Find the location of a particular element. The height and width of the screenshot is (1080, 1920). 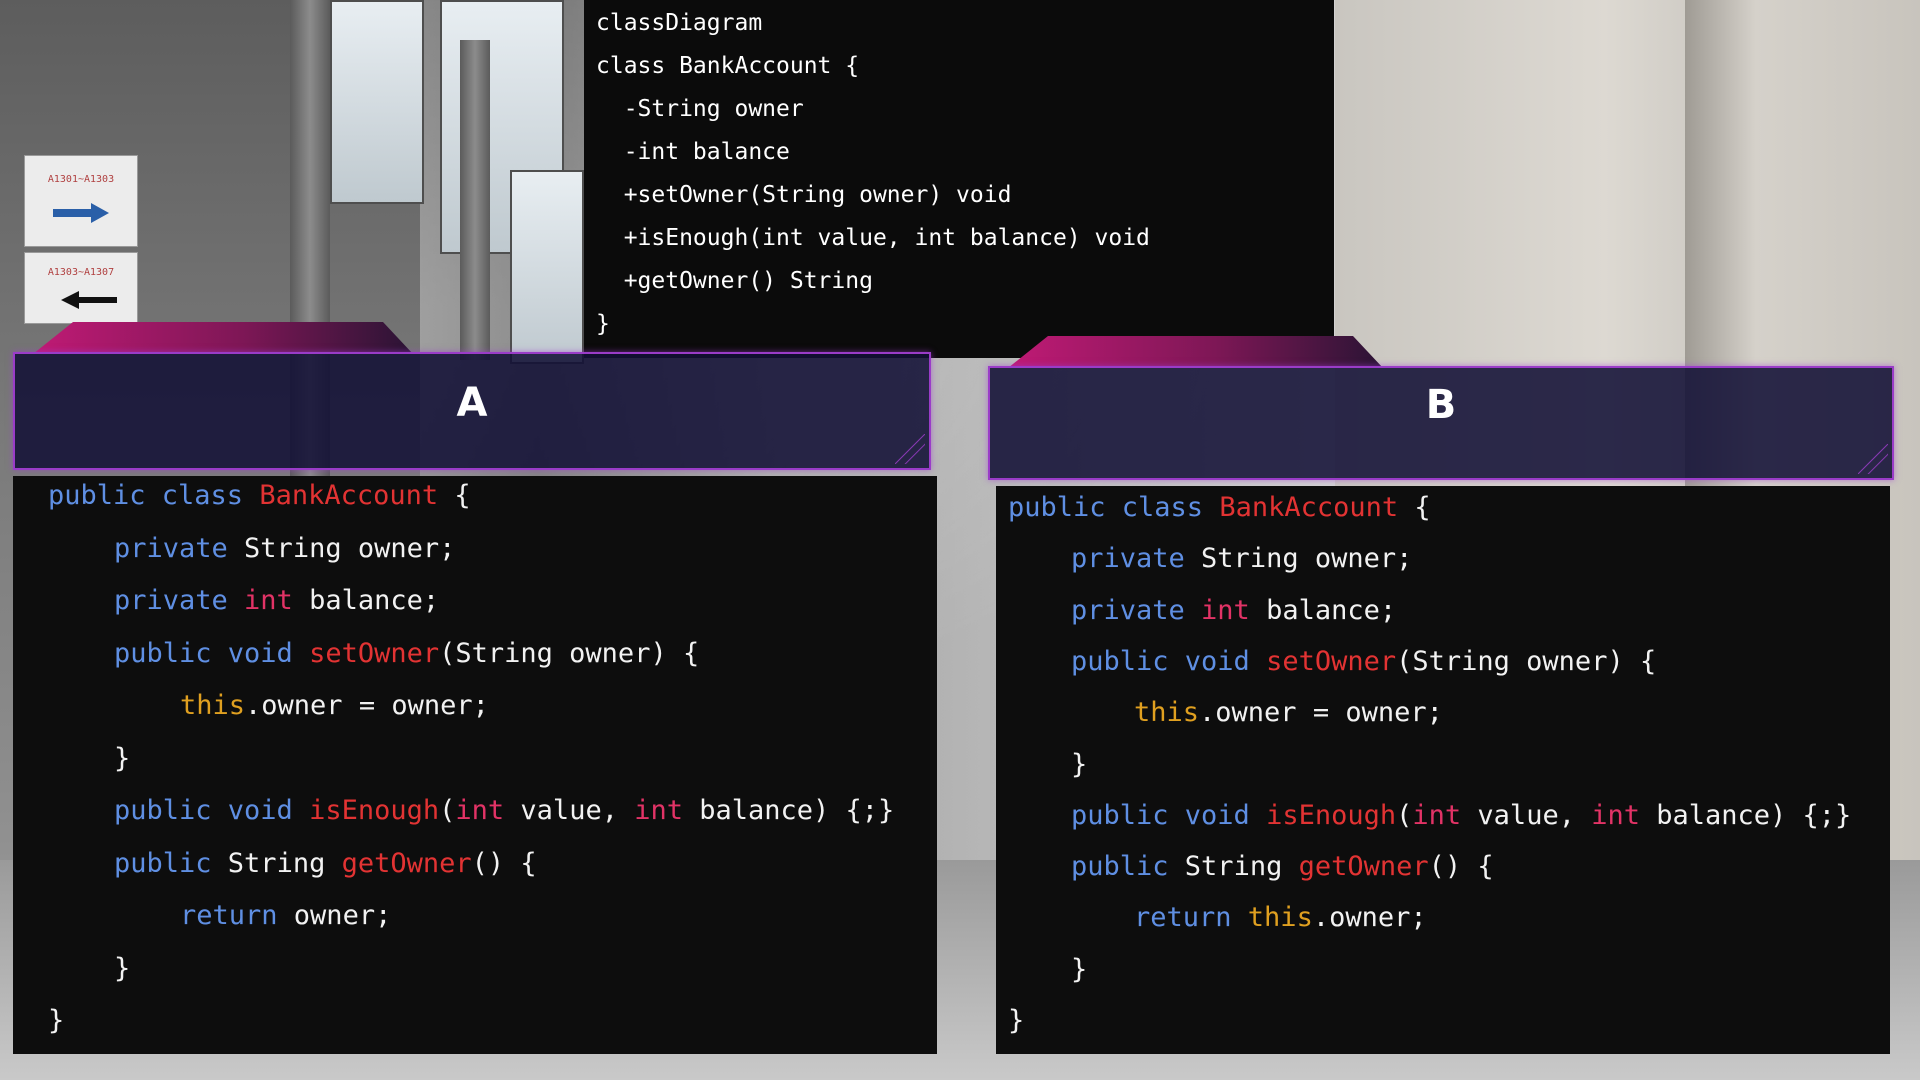

sign-text: A1303~A1307 is located at coordinates (81, 272).